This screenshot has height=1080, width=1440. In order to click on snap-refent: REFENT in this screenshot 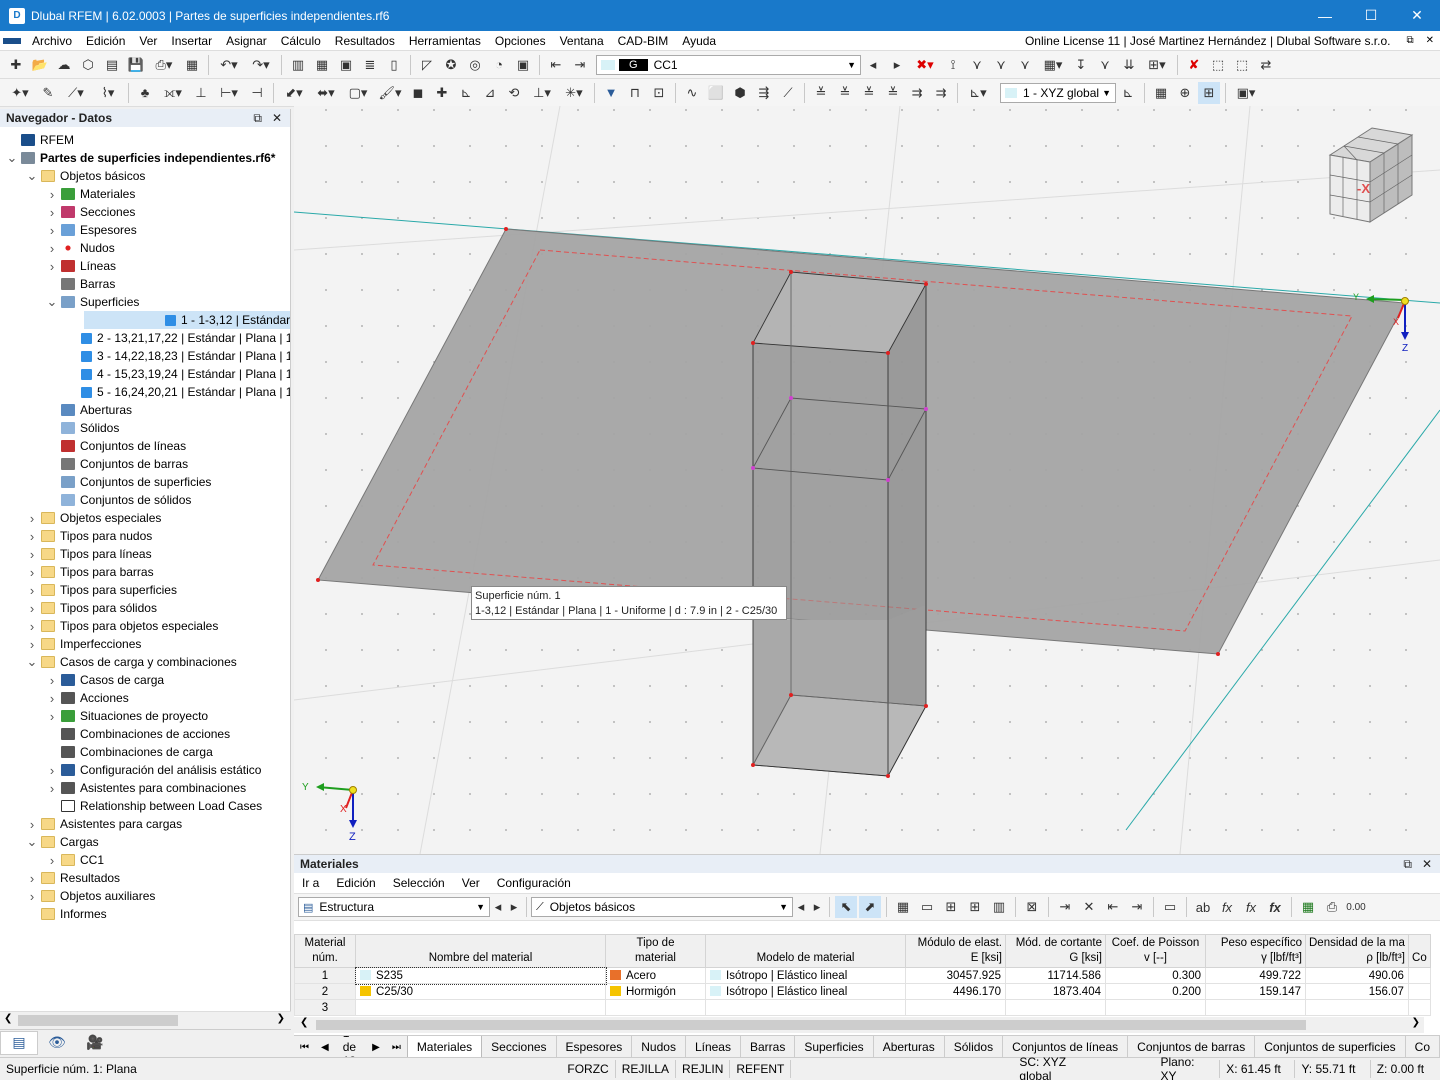, I will do `click(761, 1069)`.